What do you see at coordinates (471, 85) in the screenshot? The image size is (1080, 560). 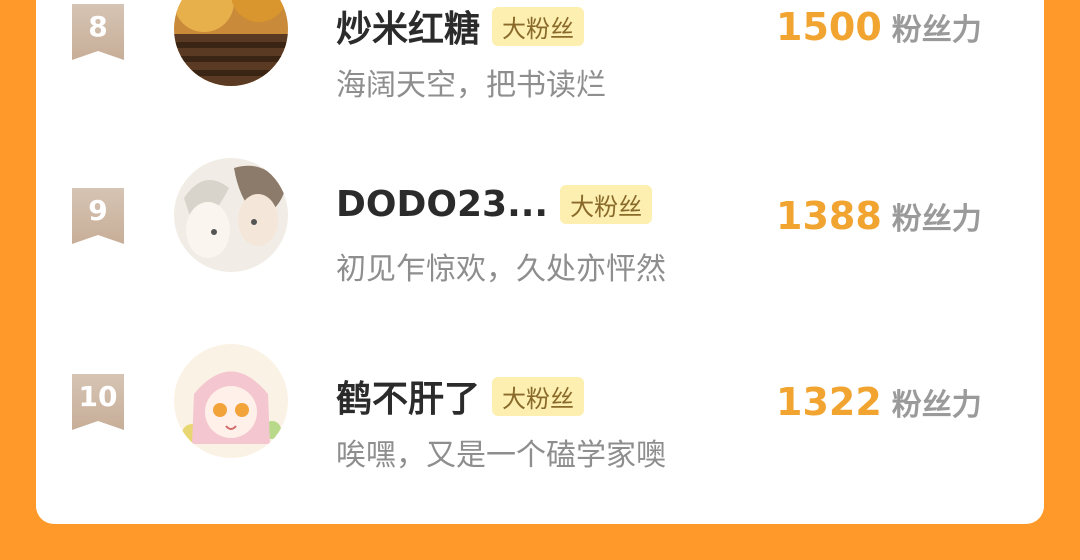 I see `user-motto: 海阔天空，把书读烂` at bounding box center [471, 85].